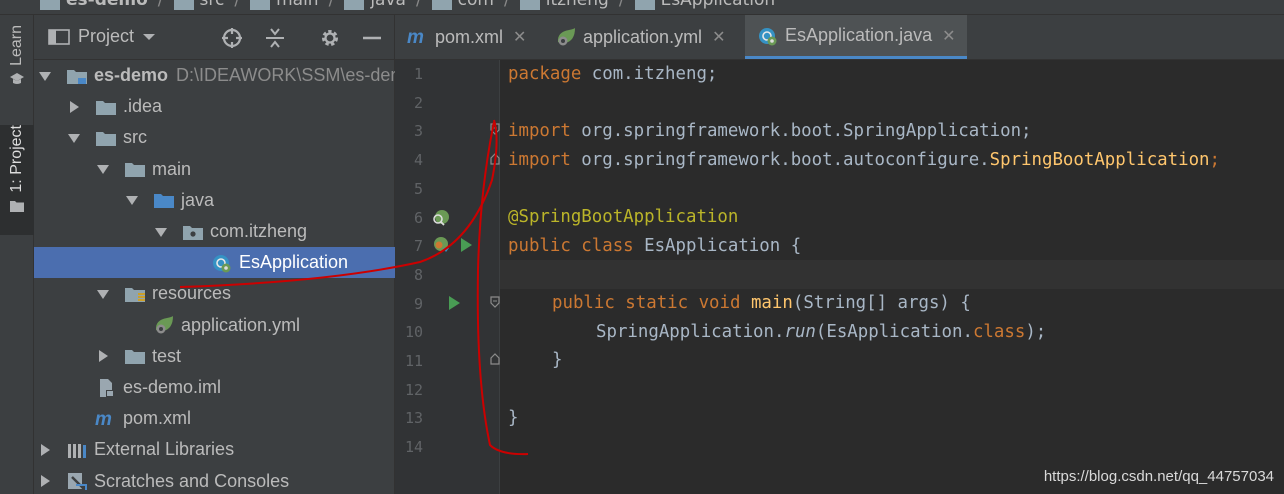 This screenshot has width=1284, height=494. I want to click on line-number: 14, so click(413, 447).